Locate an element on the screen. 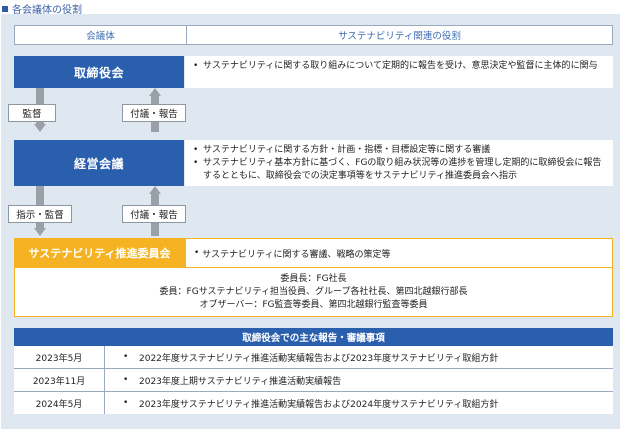 The image size is (624, 433). committee-box: サステナビリティ推進委員会 is located at coordinates (99, 253).